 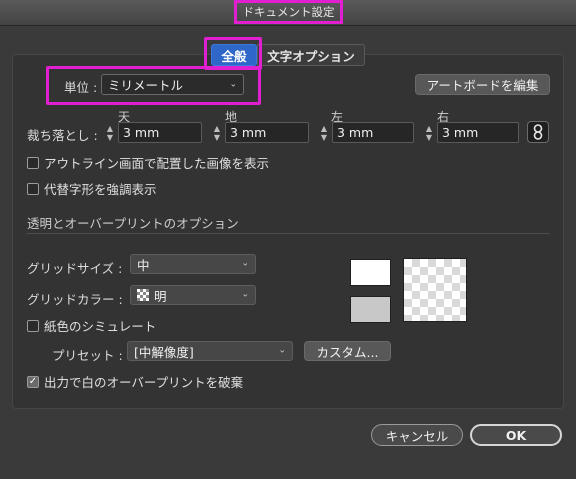 What do you see at coordinates (110, 132) in the screenshot?
I see `bleed-top-stepper: ▲ ▼` at bounding box center [110, 132].